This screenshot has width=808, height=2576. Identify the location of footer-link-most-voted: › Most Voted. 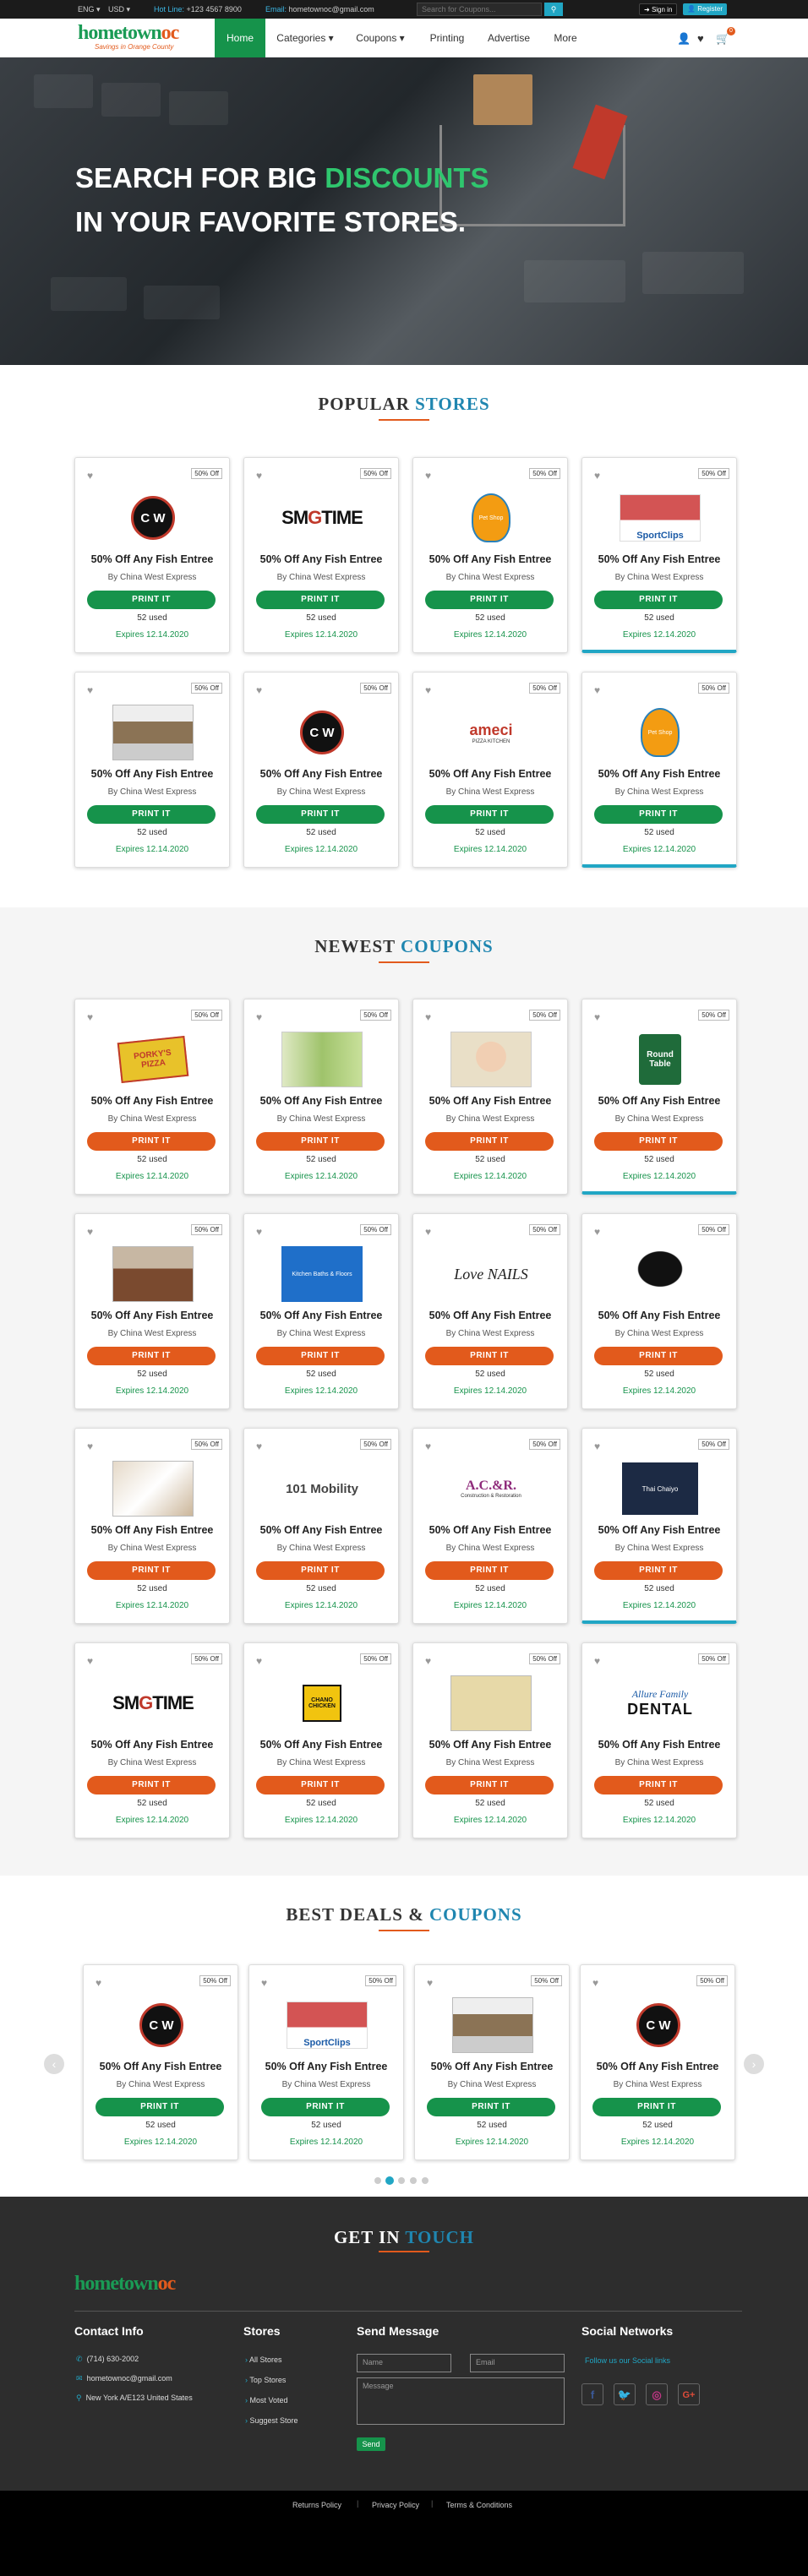
(266, 2400).